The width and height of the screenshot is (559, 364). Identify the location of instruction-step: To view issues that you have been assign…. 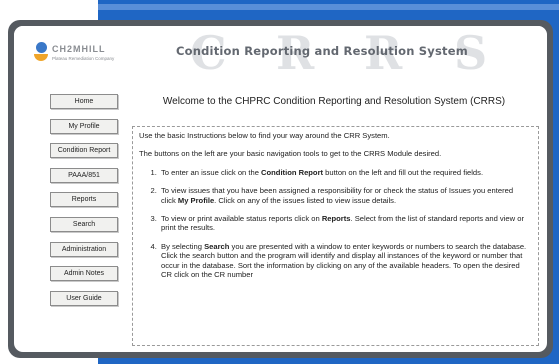
(343, 195).